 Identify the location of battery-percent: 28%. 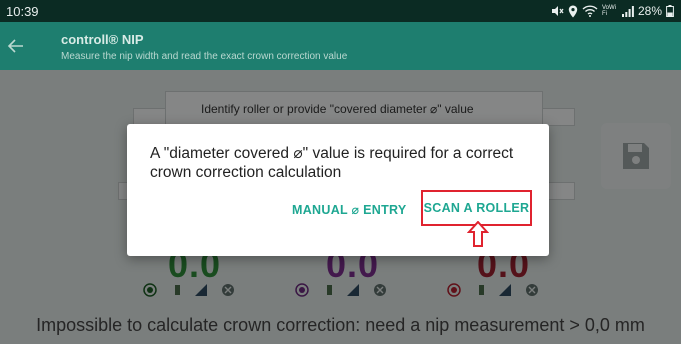
(649, 11).